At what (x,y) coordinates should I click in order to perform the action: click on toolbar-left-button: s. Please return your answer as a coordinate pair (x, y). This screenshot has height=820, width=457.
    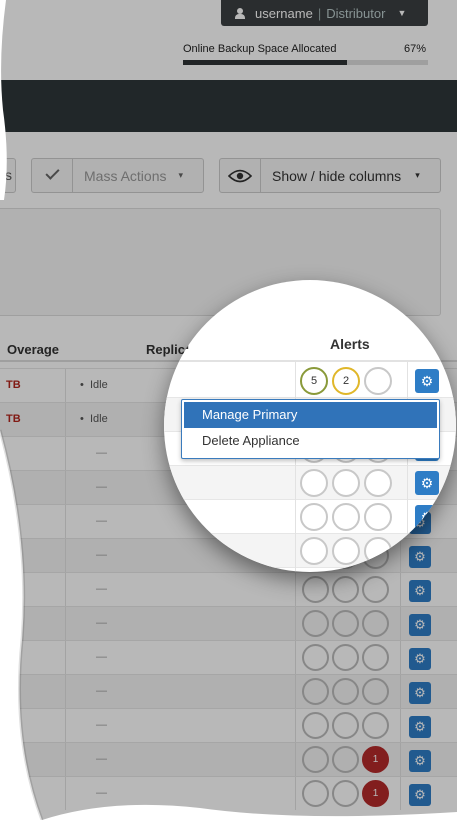
    Looking at the image, I should click on (8, 175).